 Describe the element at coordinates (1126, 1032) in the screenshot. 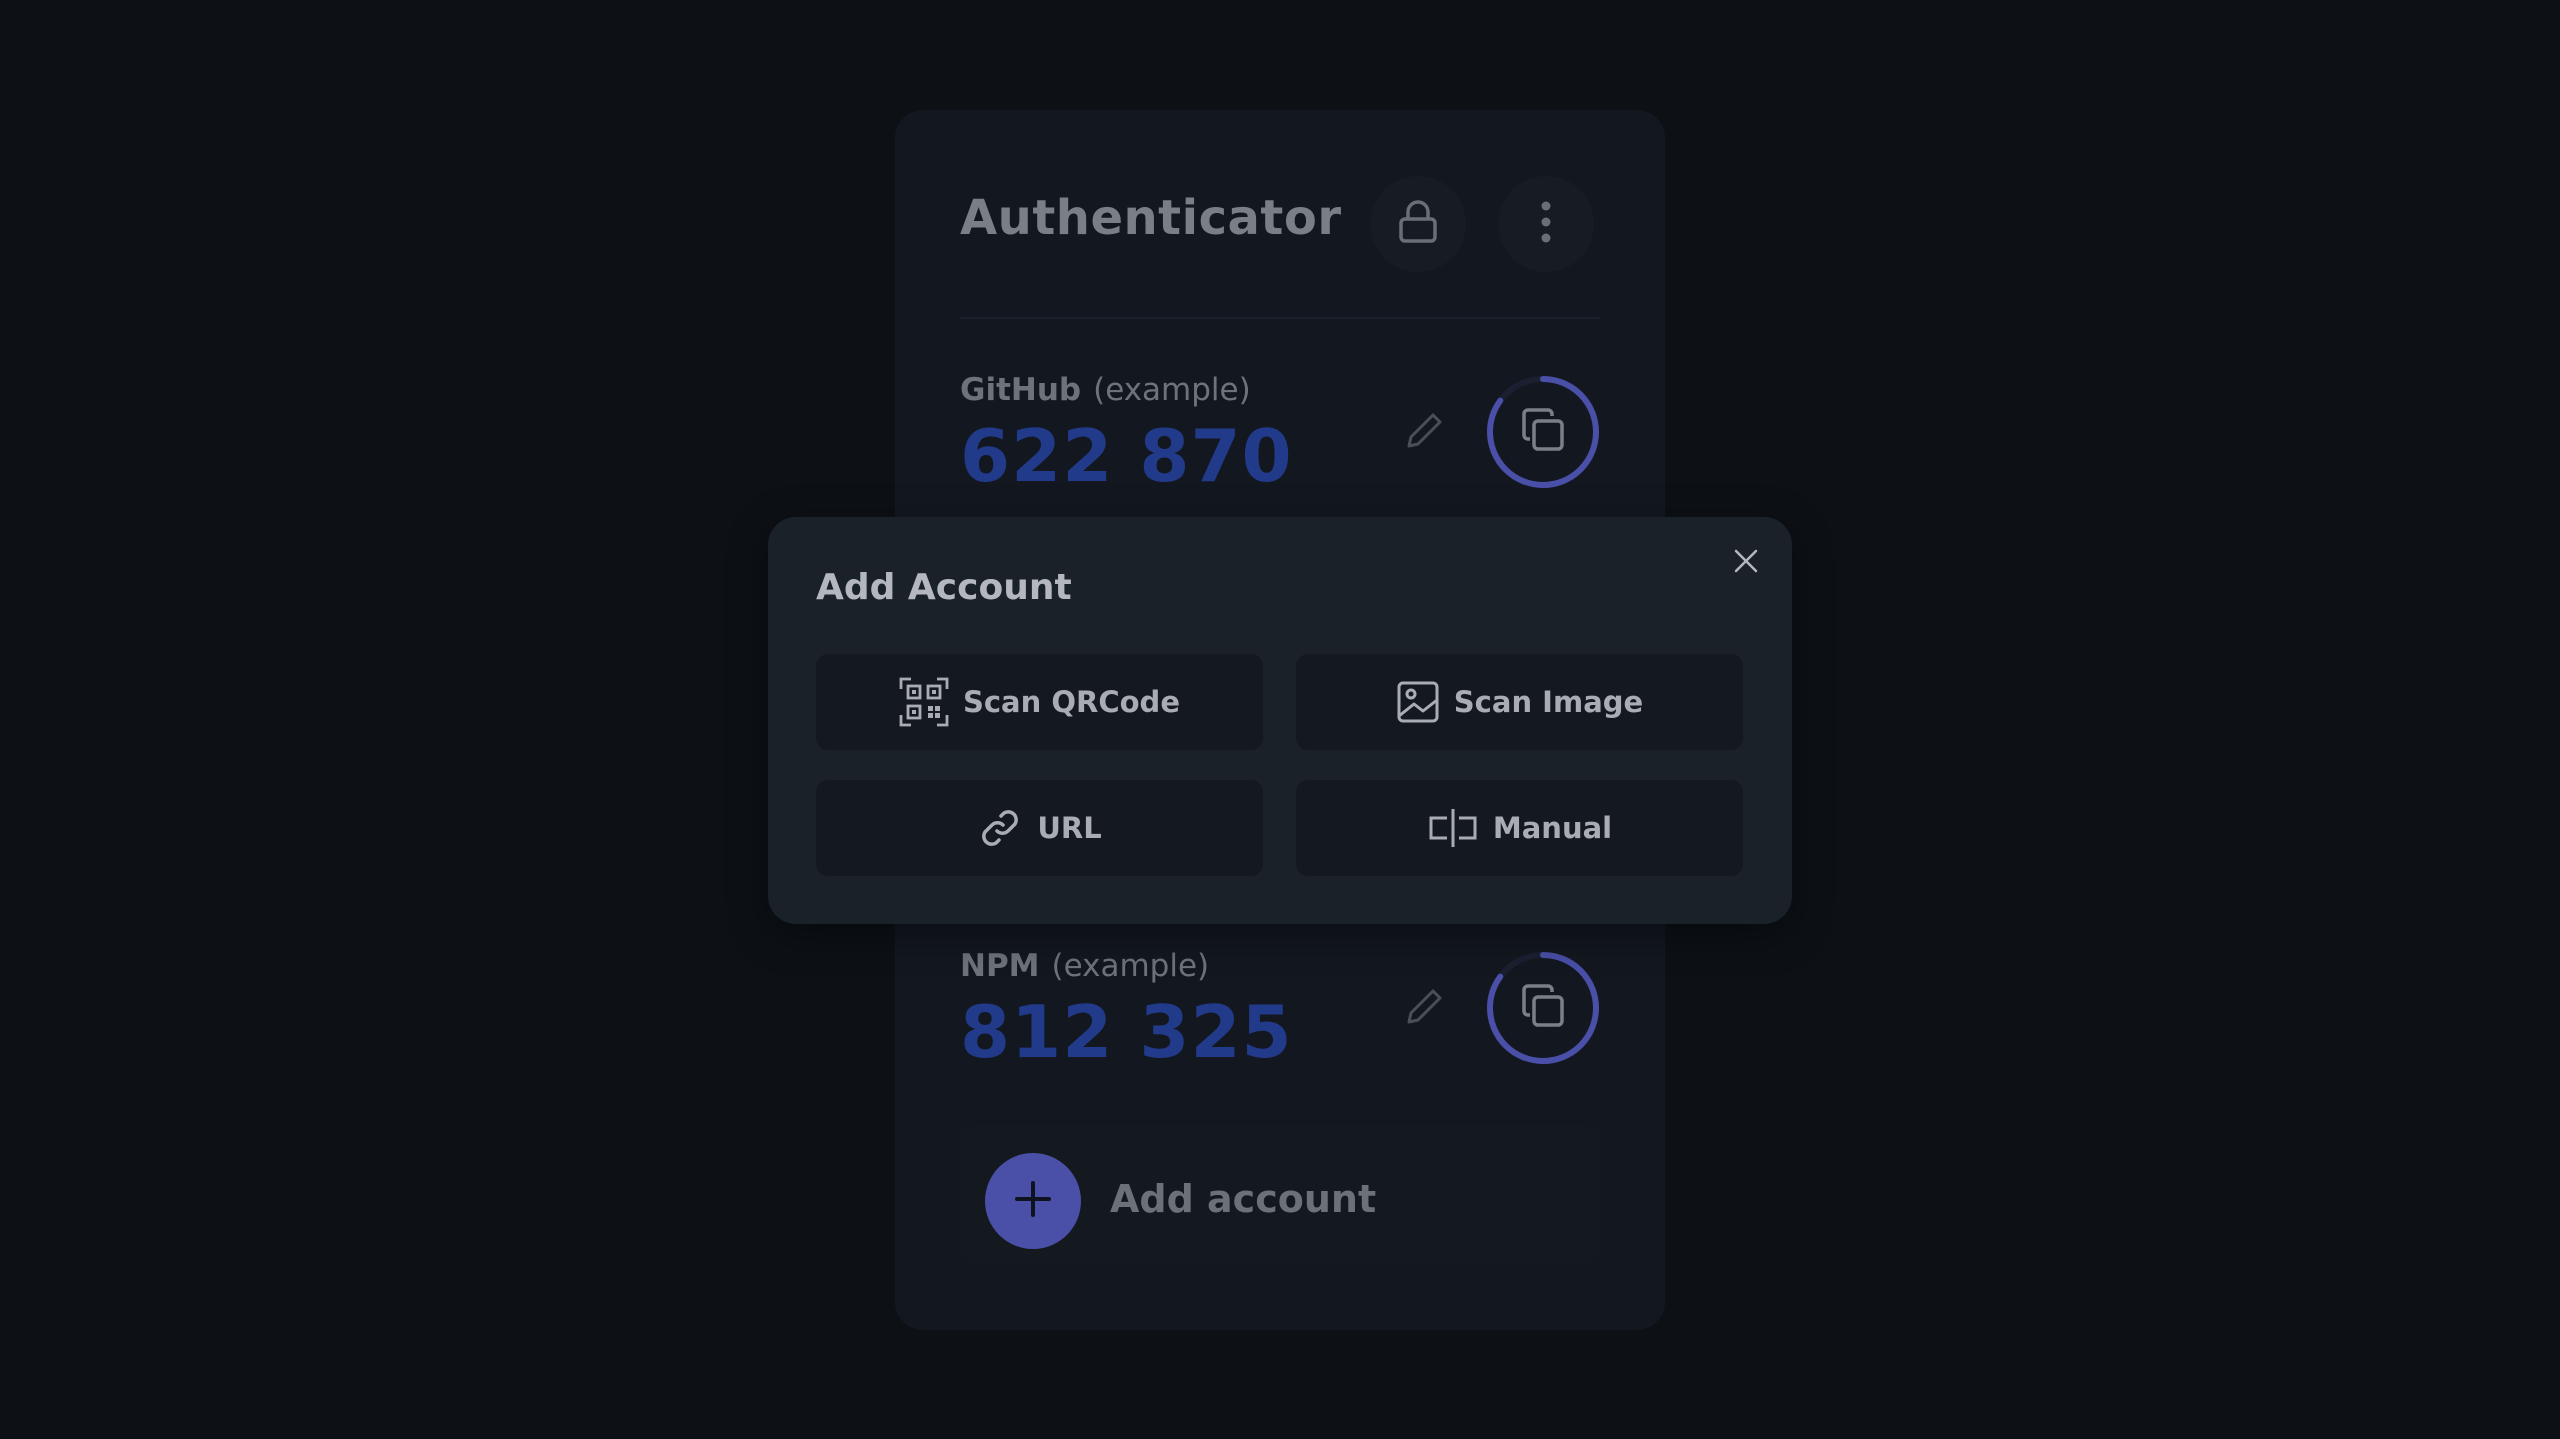

I see `account-code: 812 325` at that location.